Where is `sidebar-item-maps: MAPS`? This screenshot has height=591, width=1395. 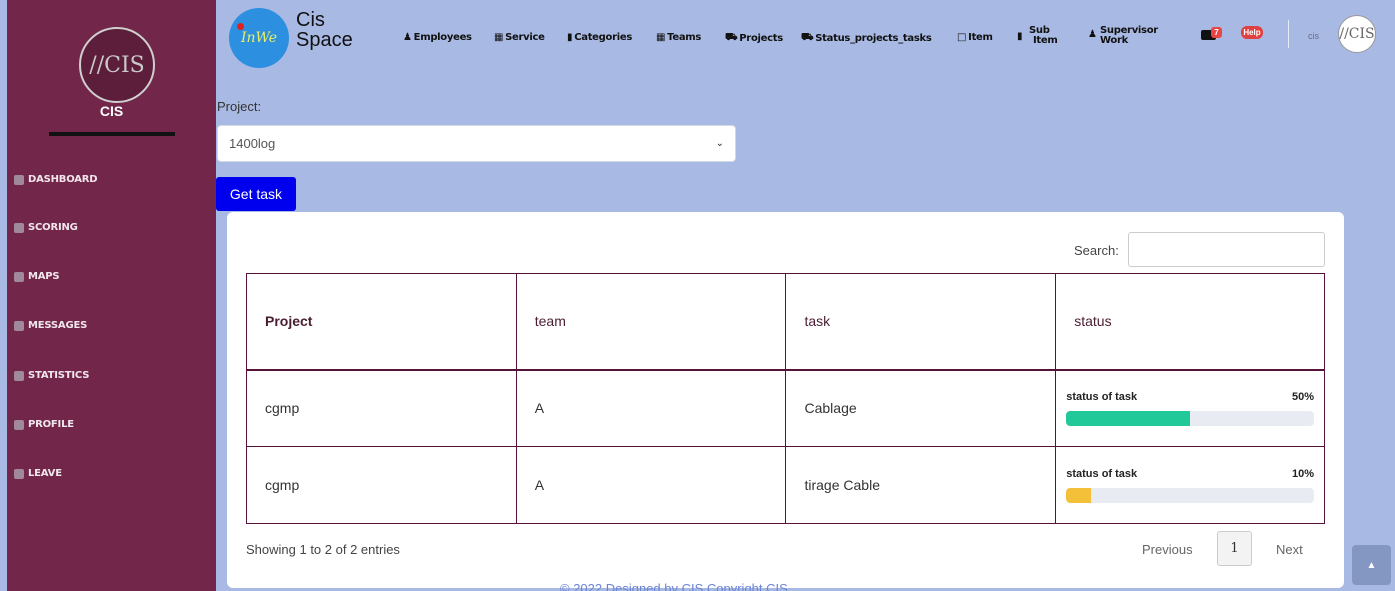
sidebar-item-maps: MAPS is located at coordinates (37, 276).